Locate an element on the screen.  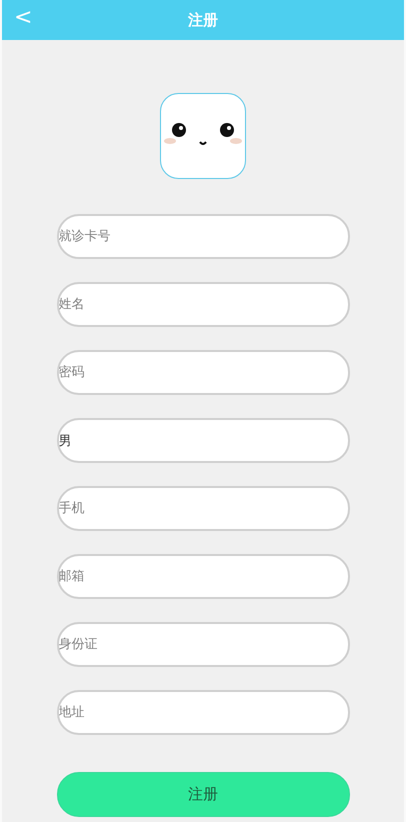
register-button: 注册 is located at coordinates (203, 794).